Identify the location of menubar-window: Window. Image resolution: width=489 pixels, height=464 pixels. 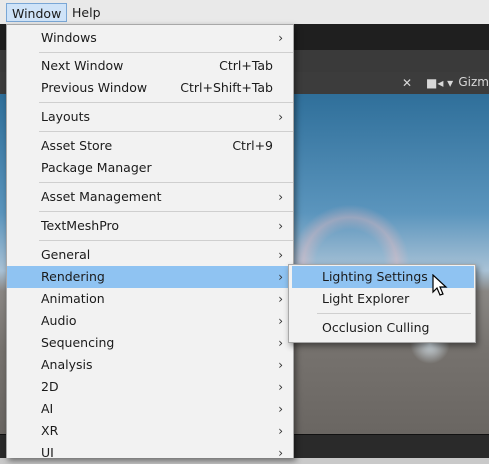
(37, 12).